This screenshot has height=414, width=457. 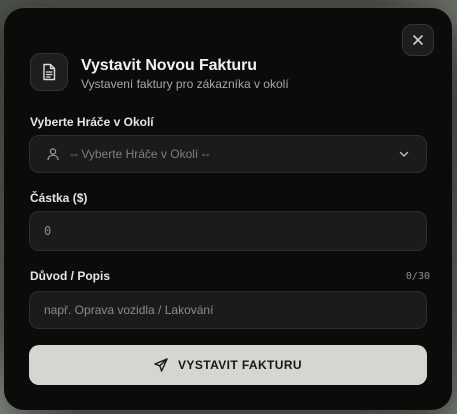 I want to click on header-icon-box, so click(x=49, y=72).